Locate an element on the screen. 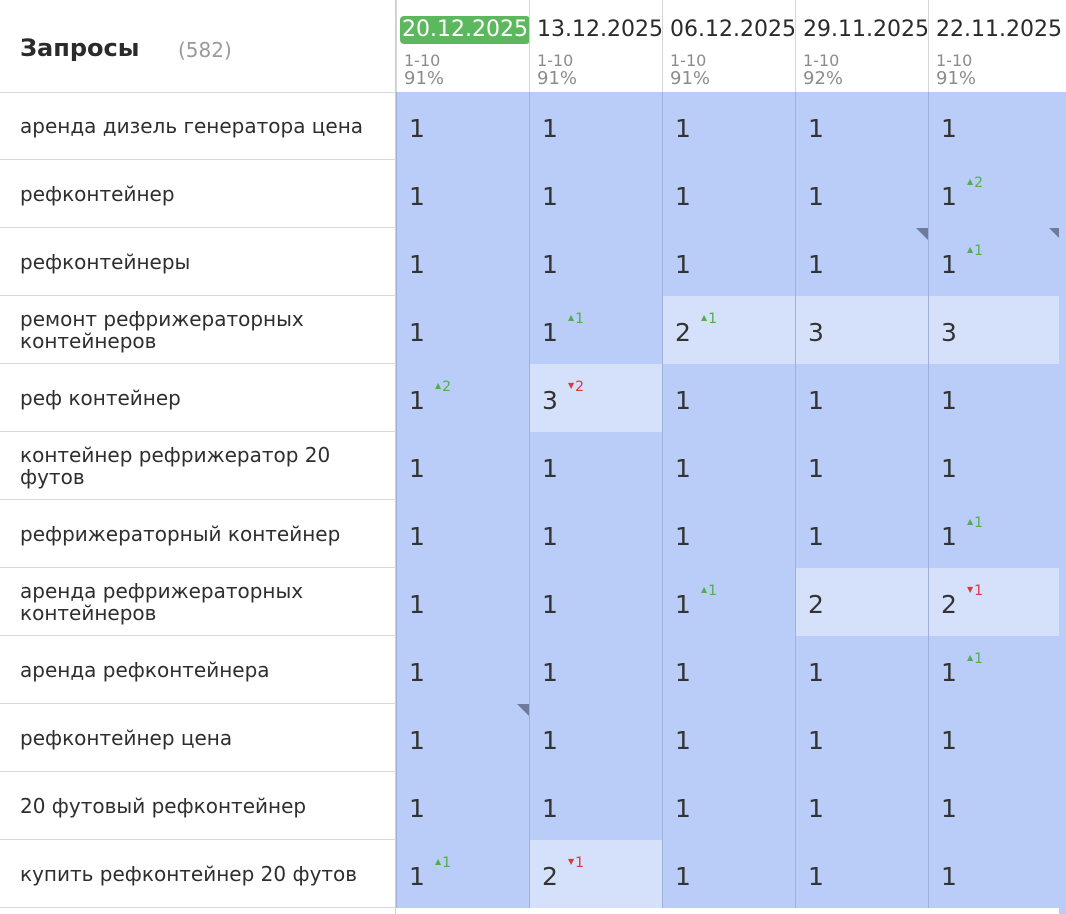 This screenshot has width=1066, height=914. date-label: 22.11.2025 is located at coordinates (999, 30).